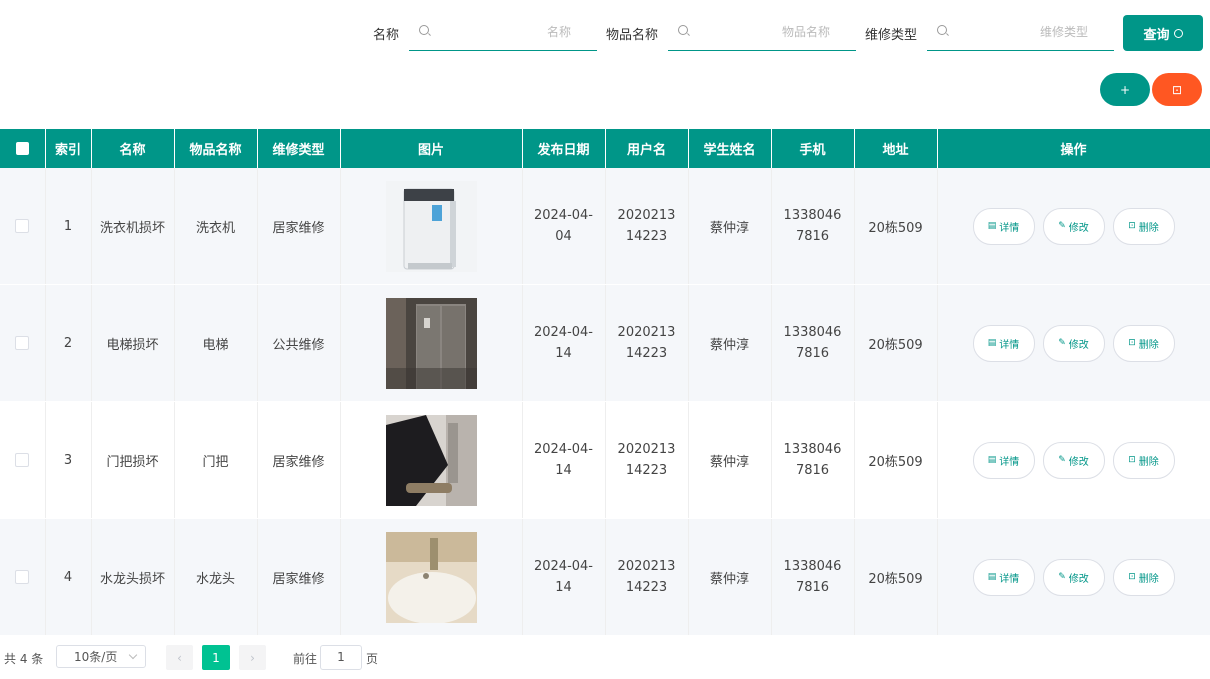 The height and width of the screenshot is (679, 1210). What do you see at coordinates (605, 657) in the screenshot?
I see `pagination: 共 4 条 10条/页 ‹ 1 › 前往 1 页` at bounding box center [605, 657].